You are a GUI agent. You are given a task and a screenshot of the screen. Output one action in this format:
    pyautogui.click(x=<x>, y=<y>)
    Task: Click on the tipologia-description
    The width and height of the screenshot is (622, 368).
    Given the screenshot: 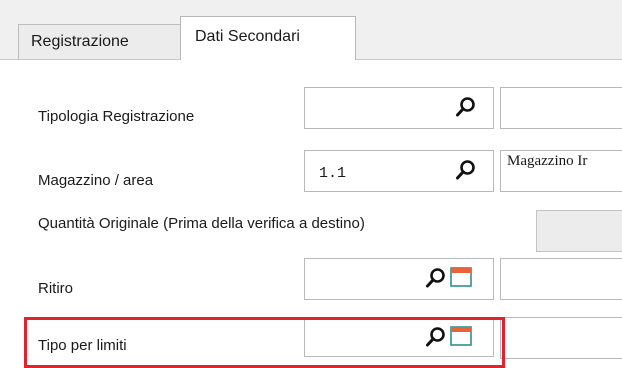 What is the action you would take?
    pyautogui.click(x=561, y=108)
    